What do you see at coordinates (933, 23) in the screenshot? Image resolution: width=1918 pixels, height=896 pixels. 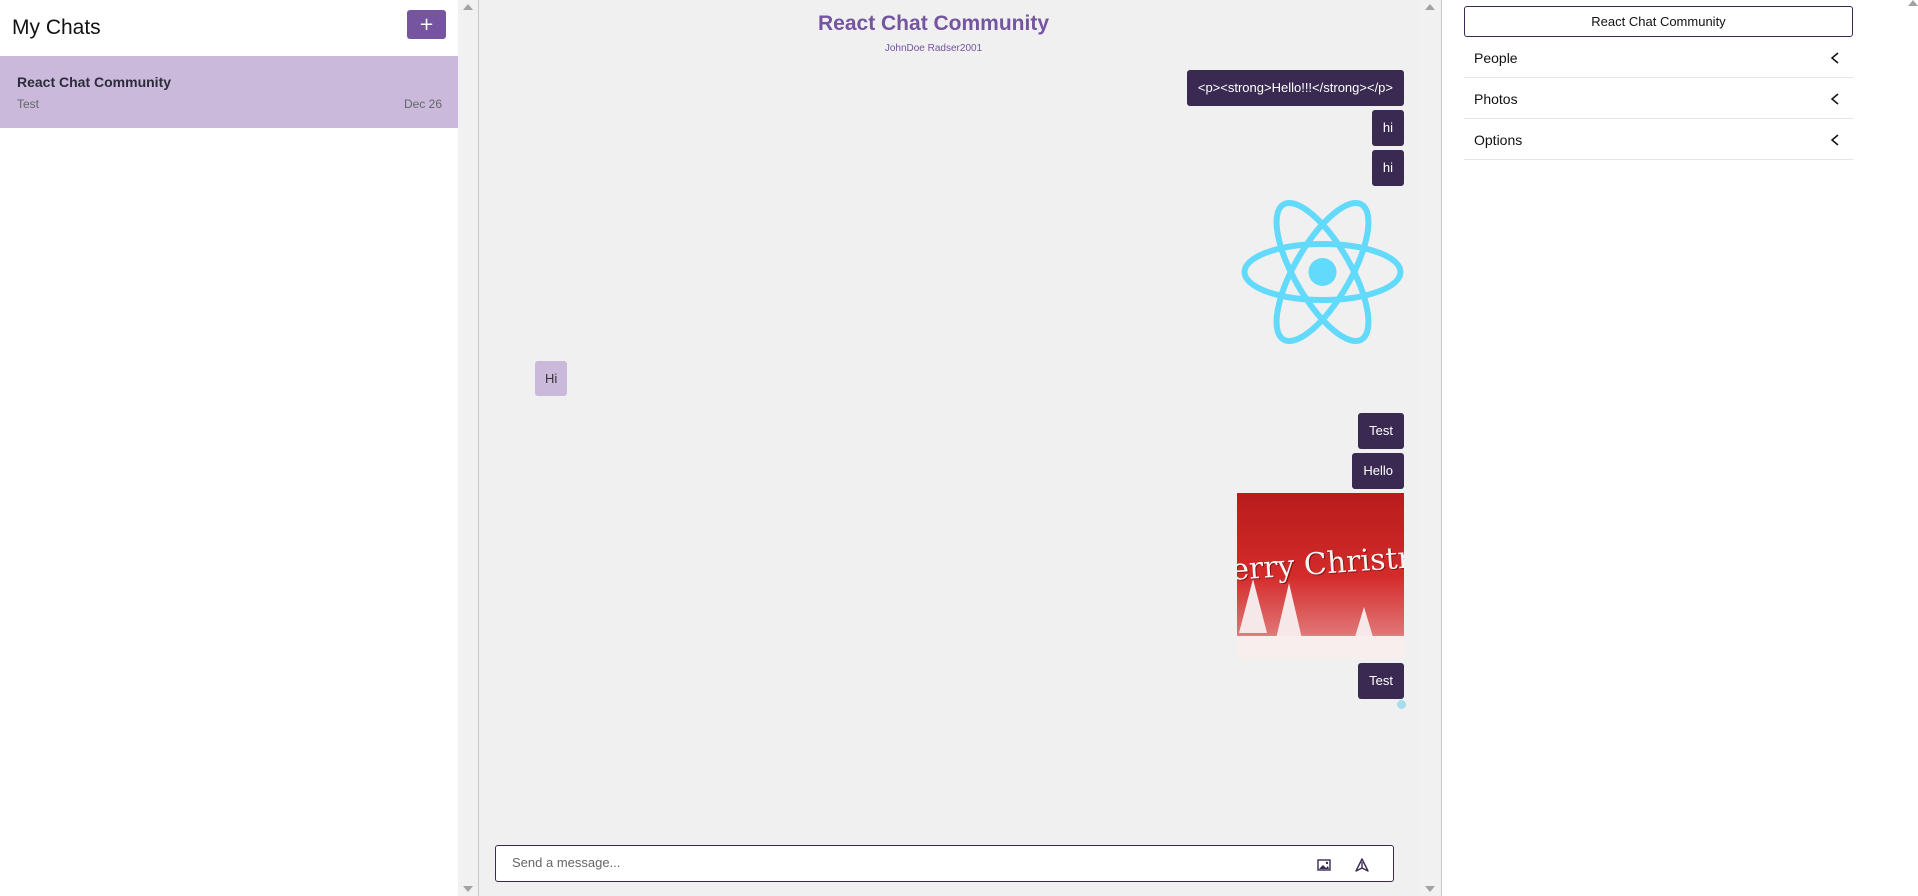 I see `chat-title: React Chat Community` at bounding box center [933, 23].